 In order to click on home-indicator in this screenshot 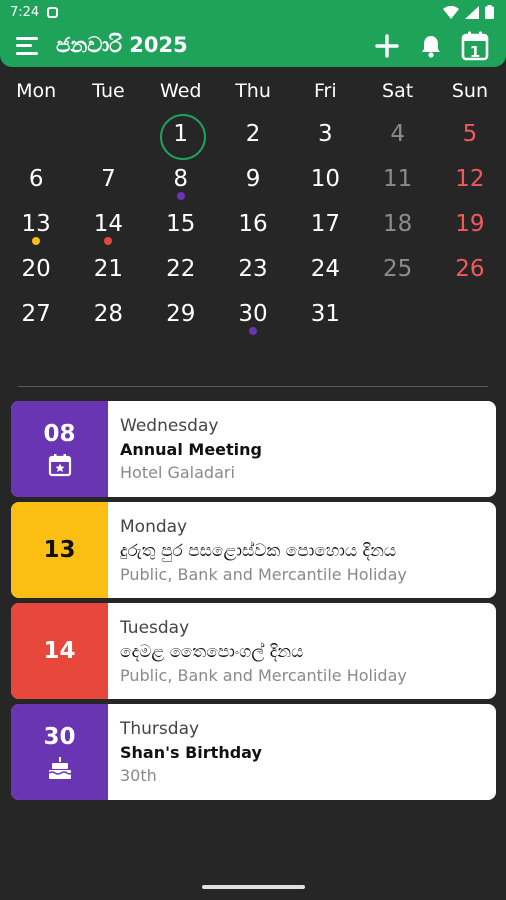, I will do `click(253, 887)`.